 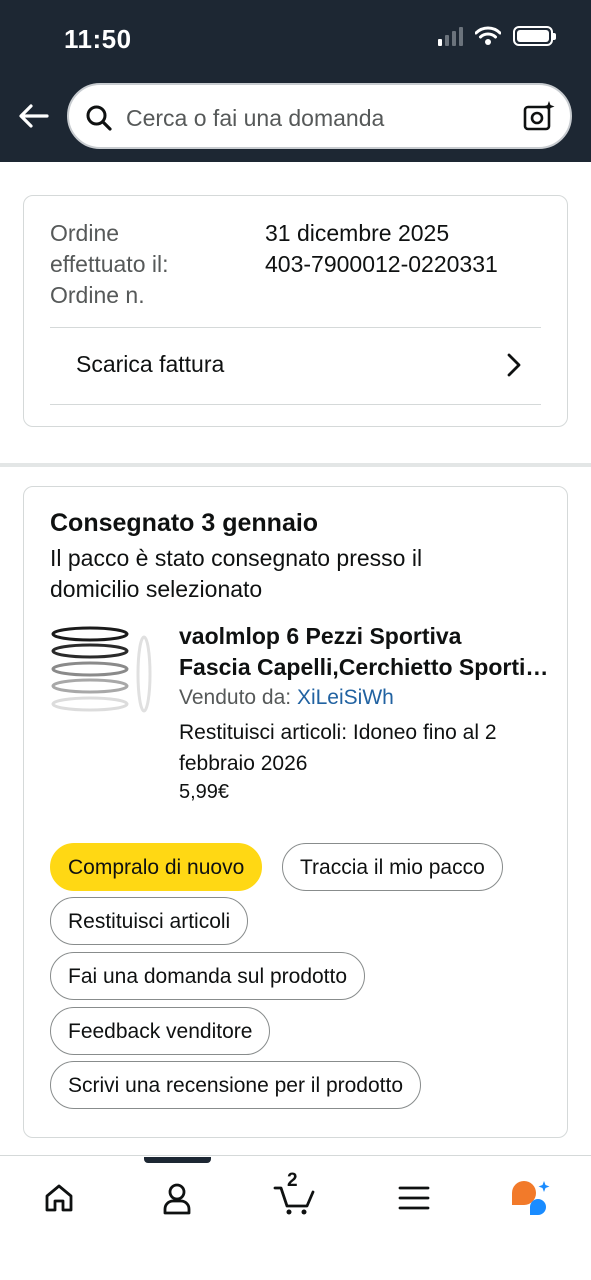 I want to click on placed-on-label: effettuato il:, so click(x=109, y=264).